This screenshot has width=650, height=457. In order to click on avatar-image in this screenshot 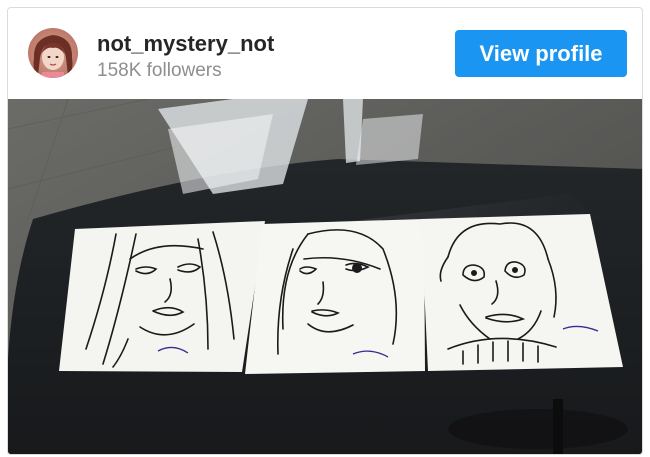, I will do `click(53, 53)`.